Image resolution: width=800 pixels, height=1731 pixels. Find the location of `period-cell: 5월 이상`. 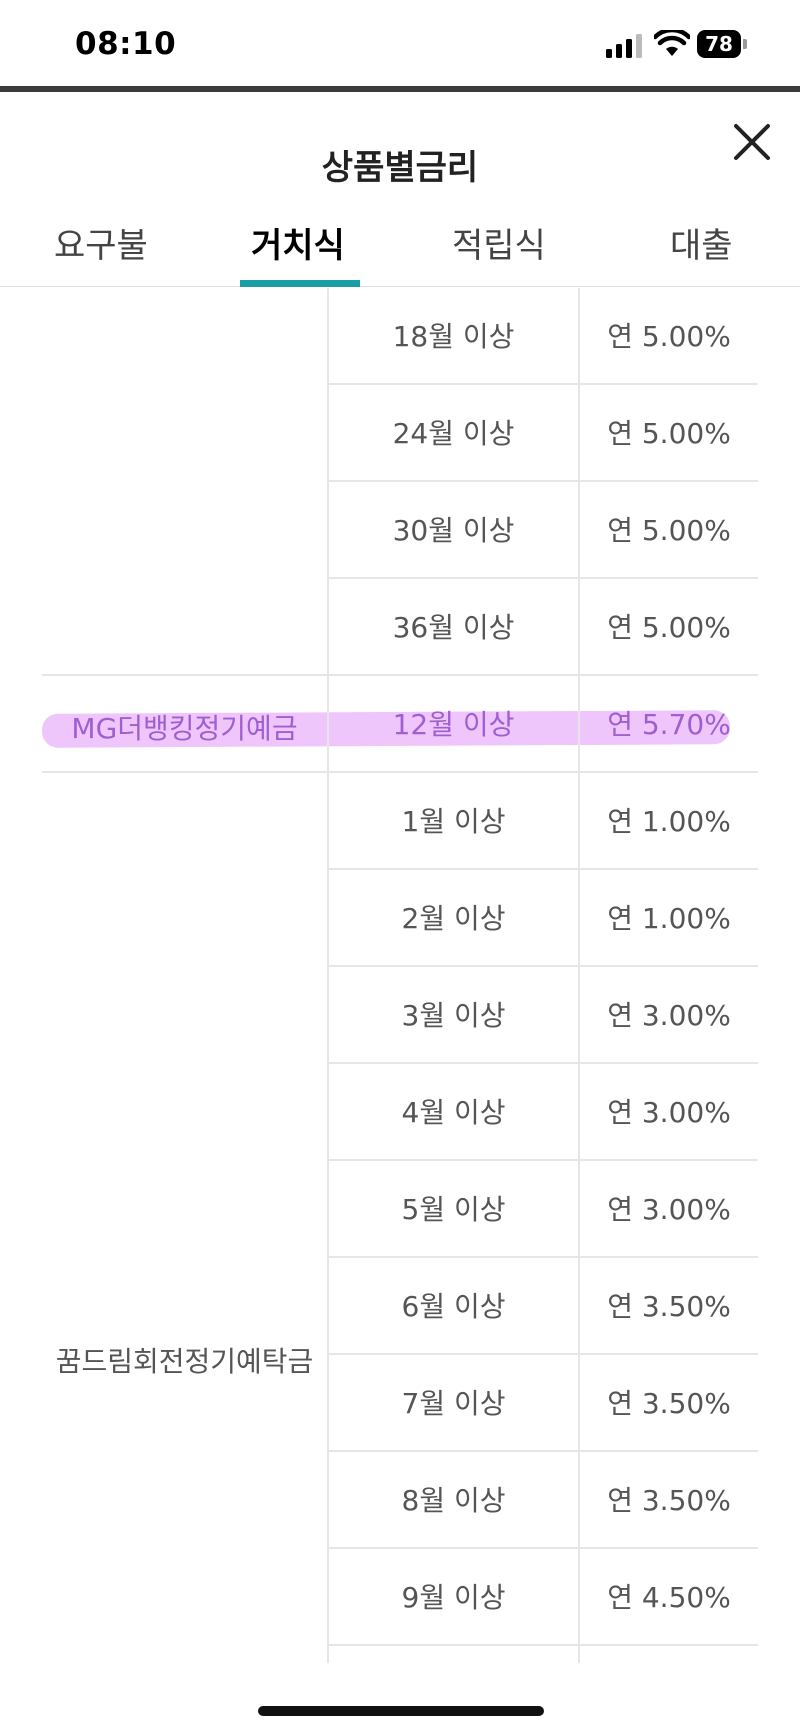

period-cell: 5월 이상 is located at coordinates (453, 1209).